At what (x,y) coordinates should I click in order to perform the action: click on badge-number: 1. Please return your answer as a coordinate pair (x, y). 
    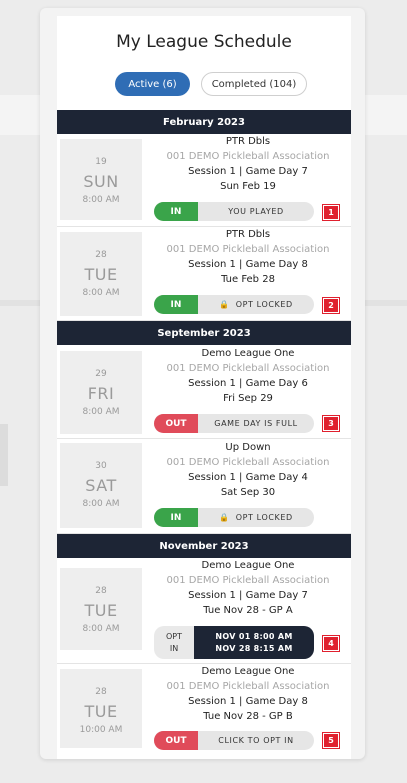
    Looking at the image, I should click on (331, 212).